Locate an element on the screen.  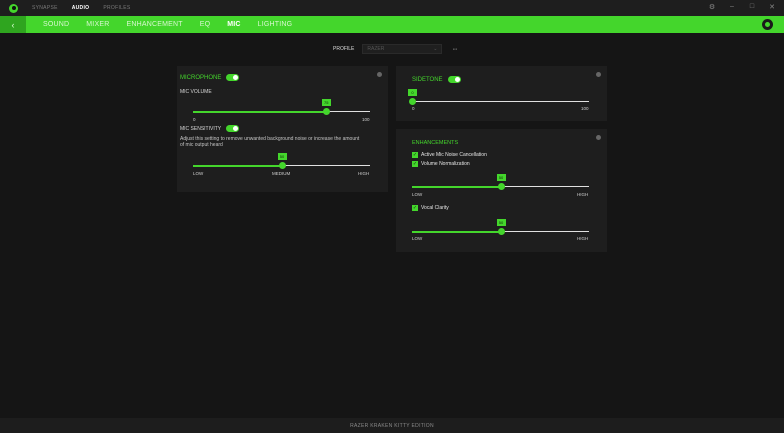
noise-cancellation-row: ✓ Active Mic Noise Cancellation is located at coordinates (449, 155).